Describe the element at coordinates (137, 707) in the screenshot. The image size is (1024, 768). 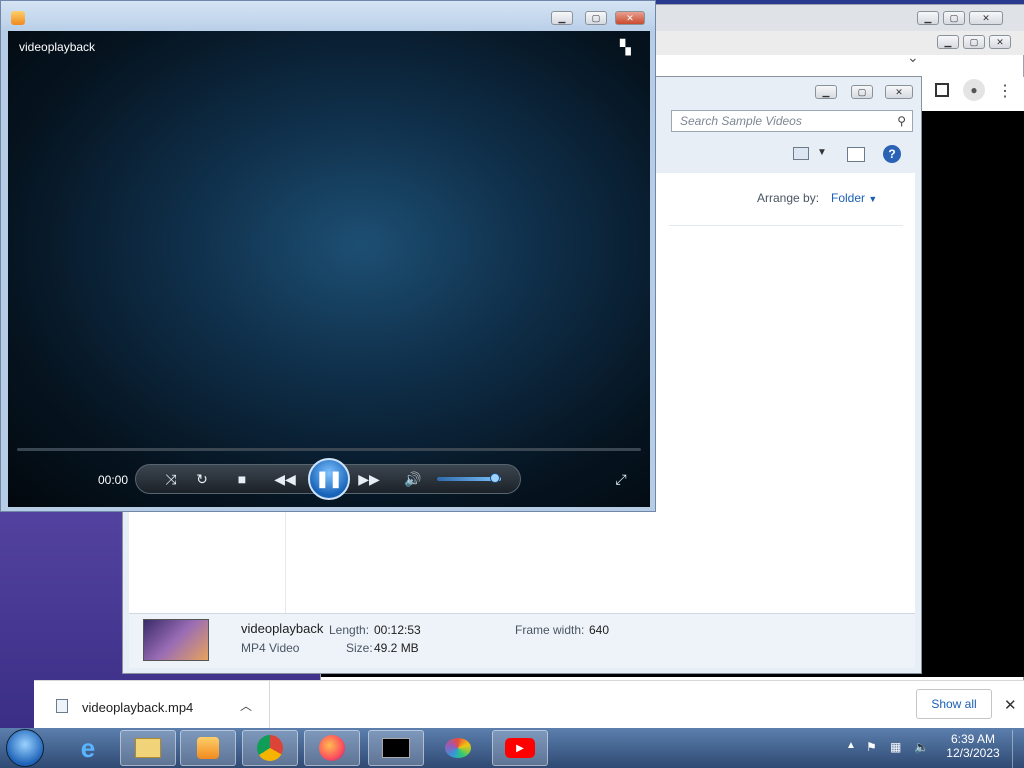
I see `download-file-name: videoplayback.mp4` at that location.